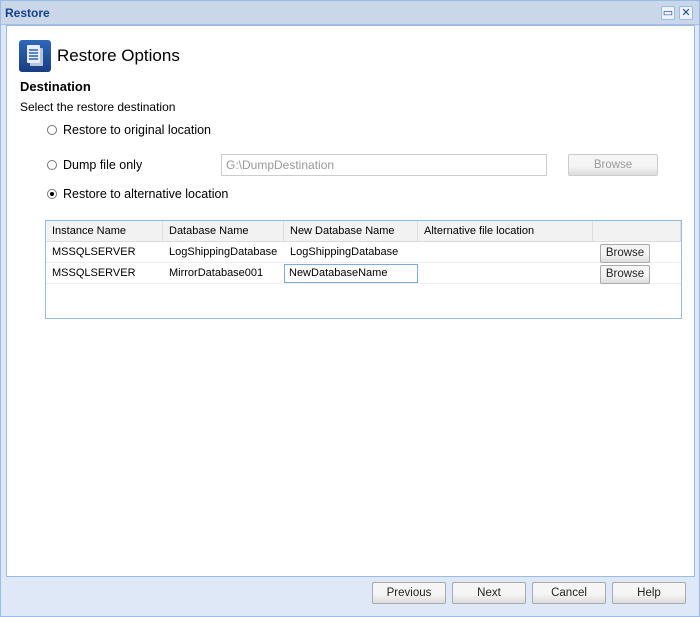  Describe the element at coordinates (27, 13) in the screenshot. I see `window-title: Restore` at that location.